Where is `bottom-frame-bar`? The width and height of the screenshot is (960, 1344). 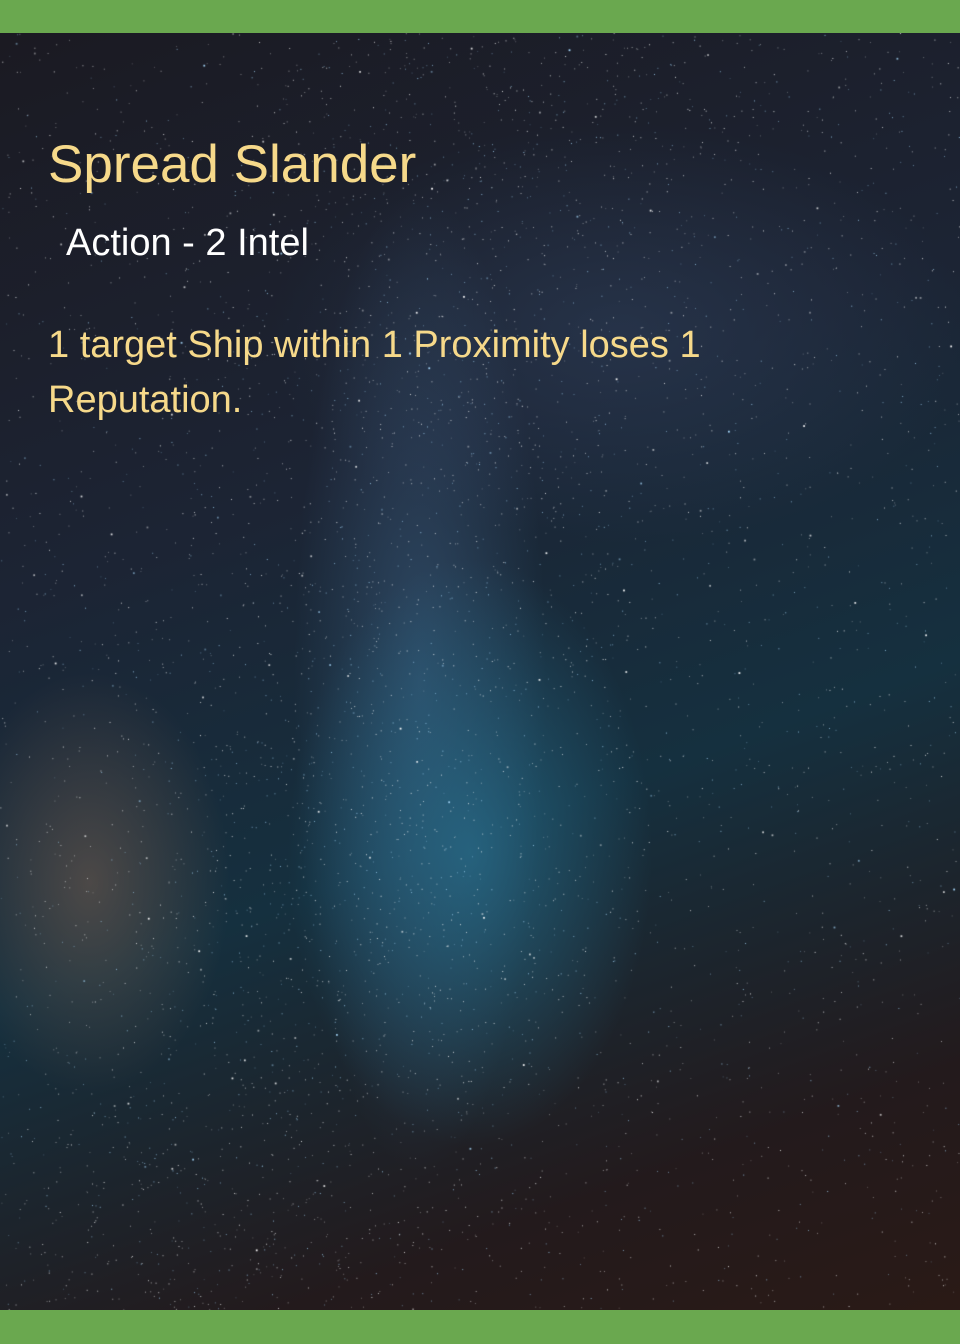
bottom-frame-bar is located at coordinates (480, 1327).